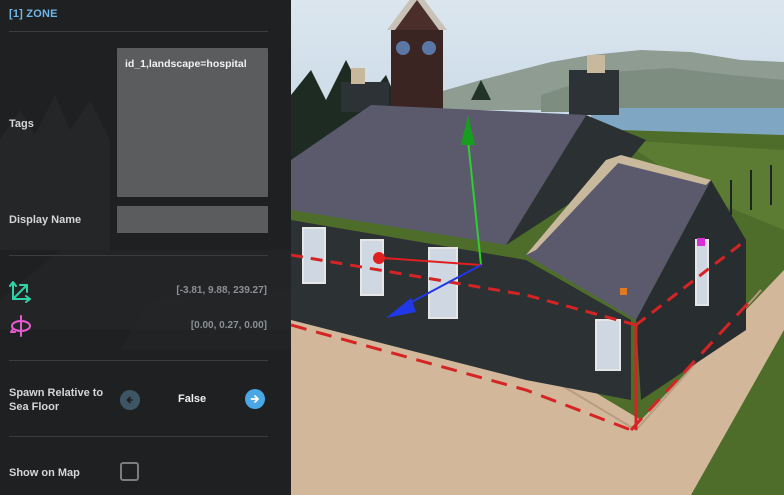  Describe the element at coordinates (56, 400) in the screenshot. I see `spawn-relative-label: Spawn Relative to Sea Floor` at that location.